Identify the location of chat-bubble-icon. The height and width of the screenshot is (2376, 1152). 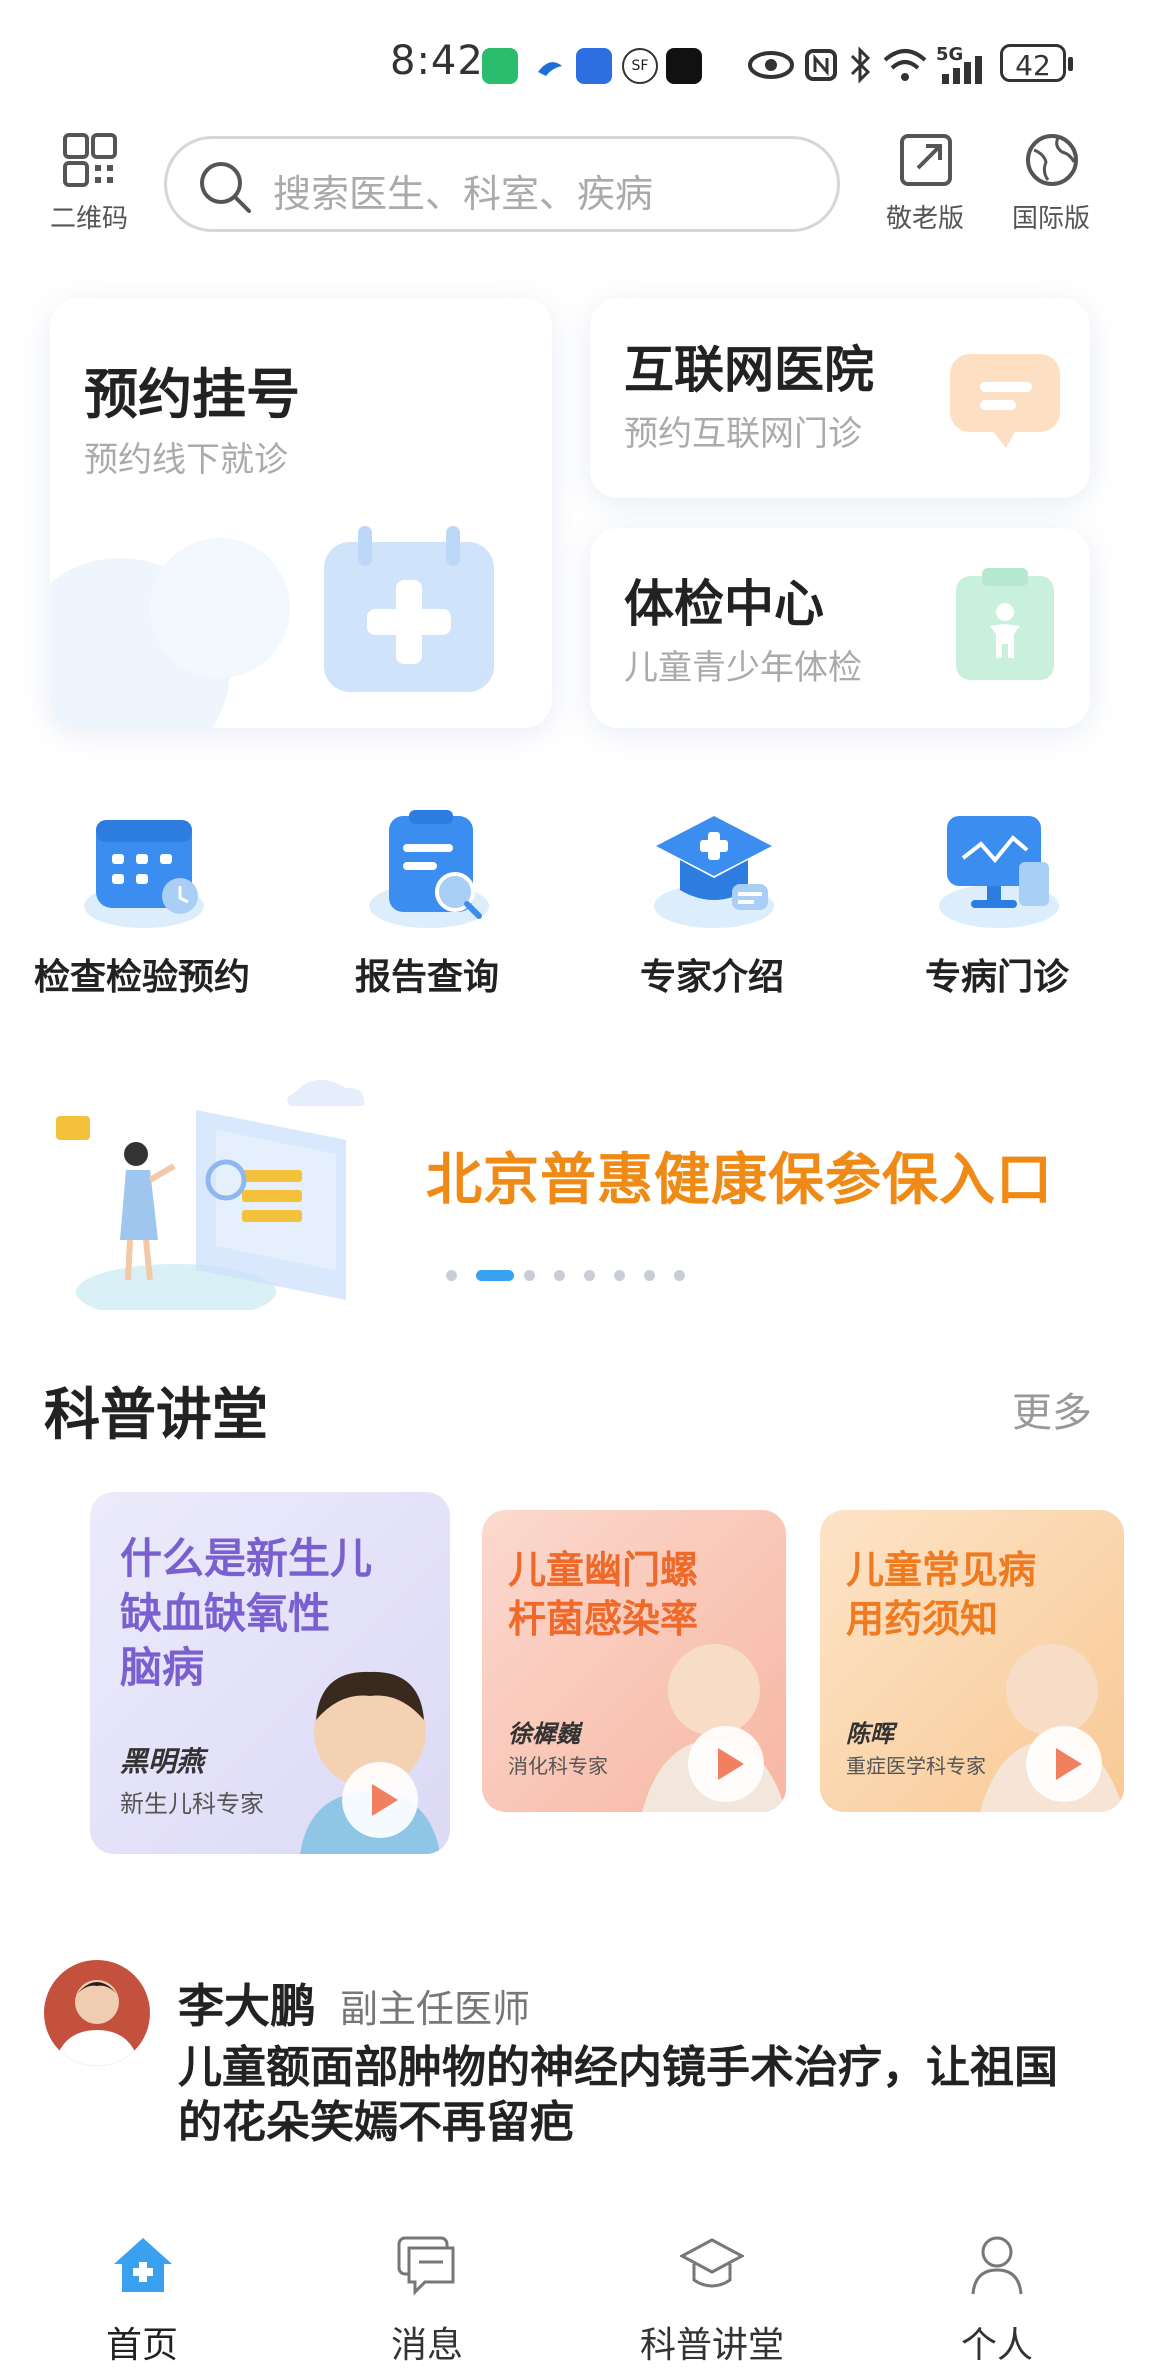
(1006, 401).